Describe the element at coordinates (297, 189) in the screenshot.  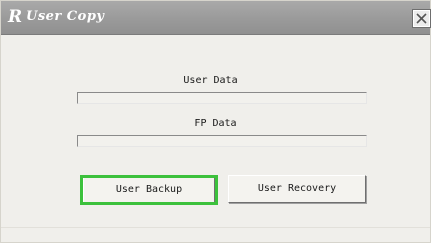
I see `user-recovery-button: User Recovery` at that location.